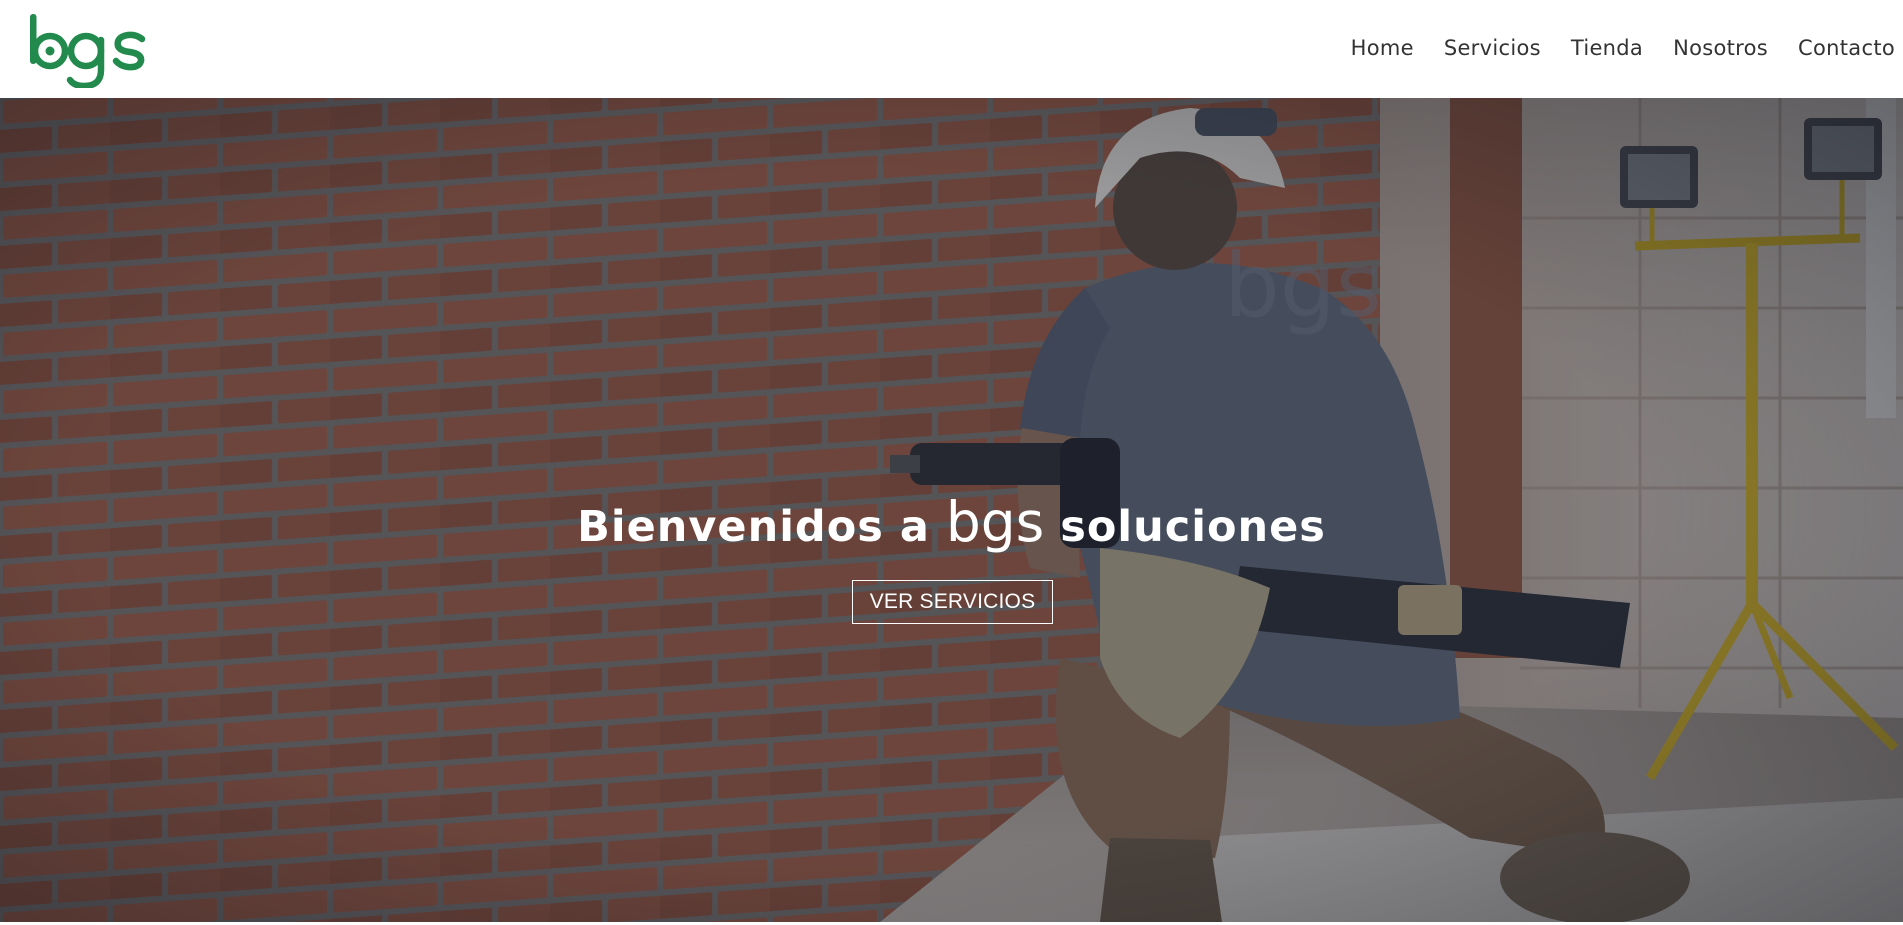 The image size is (1903, 925). I want to click on hero-title-brand: bgs, so click(995, 522).